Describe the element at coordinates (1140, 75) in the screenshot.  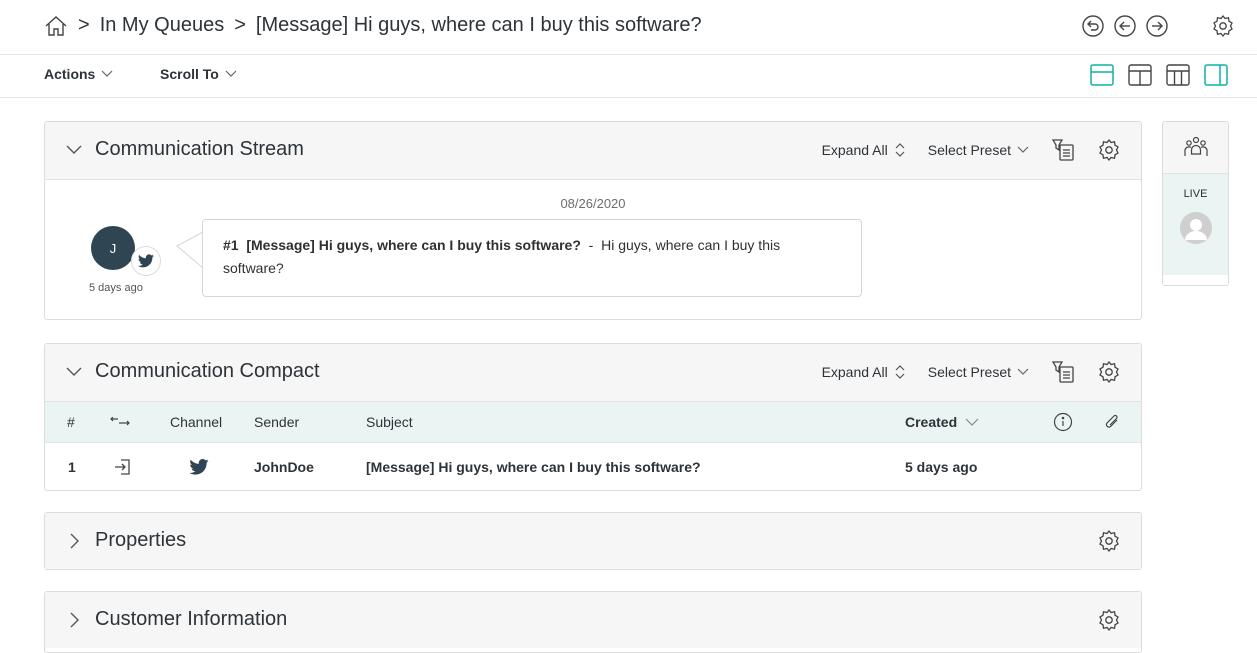
I see `layout-columns-icon` at that location.